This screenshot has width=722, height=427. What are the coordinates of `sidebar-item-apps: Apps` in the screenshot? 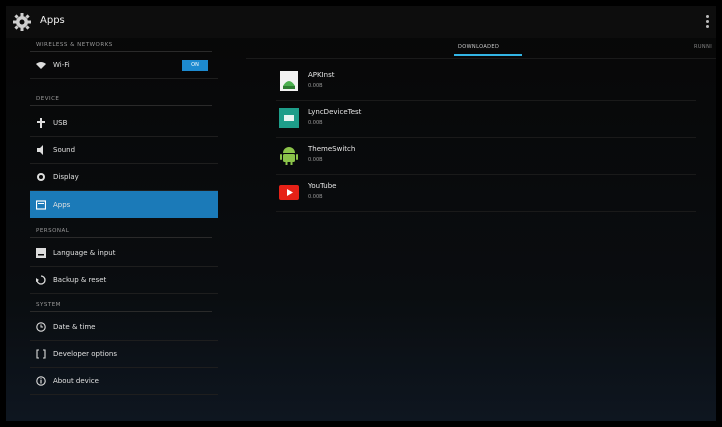 It's located at (124, 204).